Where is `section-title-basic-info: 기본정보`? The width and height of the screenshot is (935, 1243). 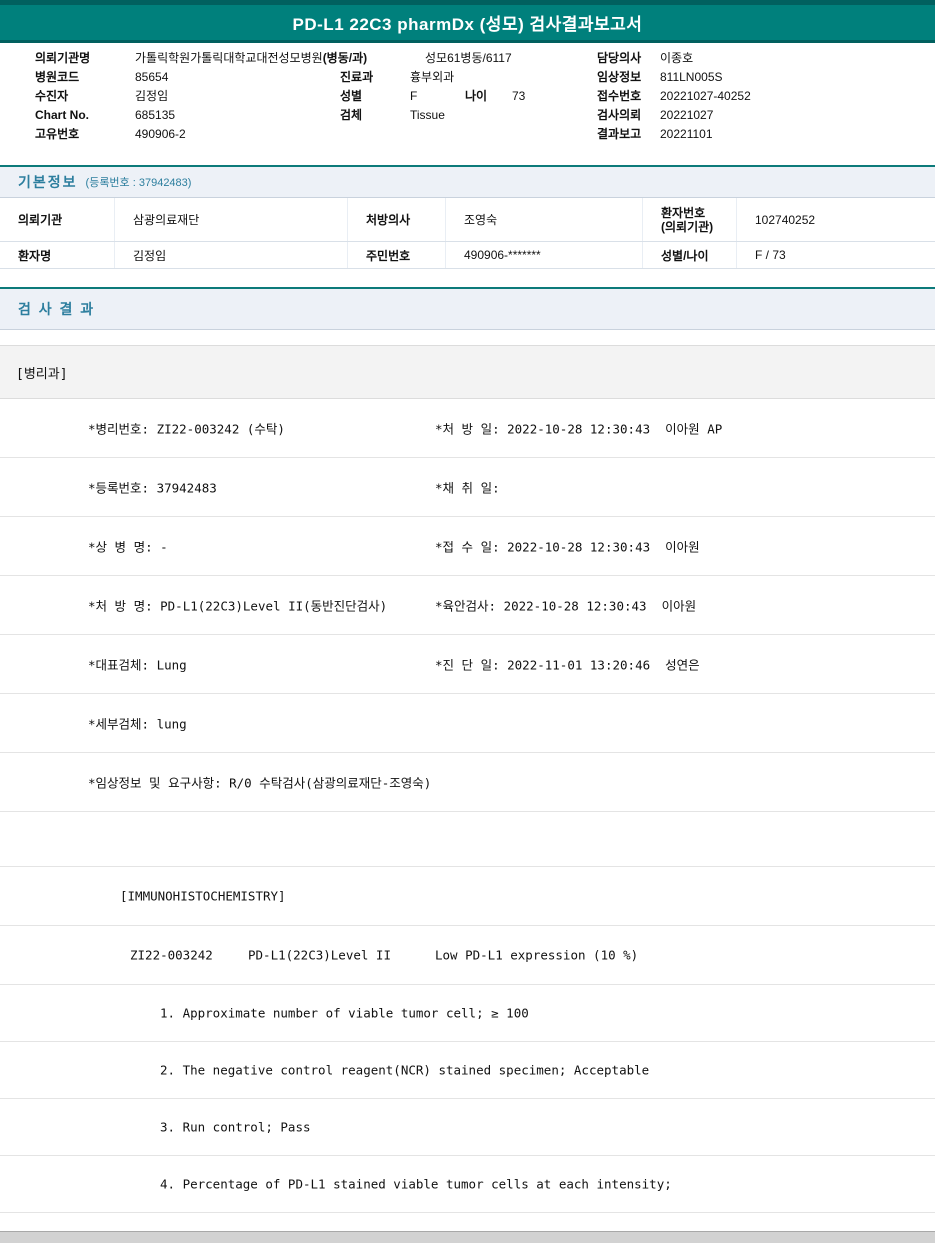
section-title-basic-info: 기본정보 is located at coordinates (48, 182).